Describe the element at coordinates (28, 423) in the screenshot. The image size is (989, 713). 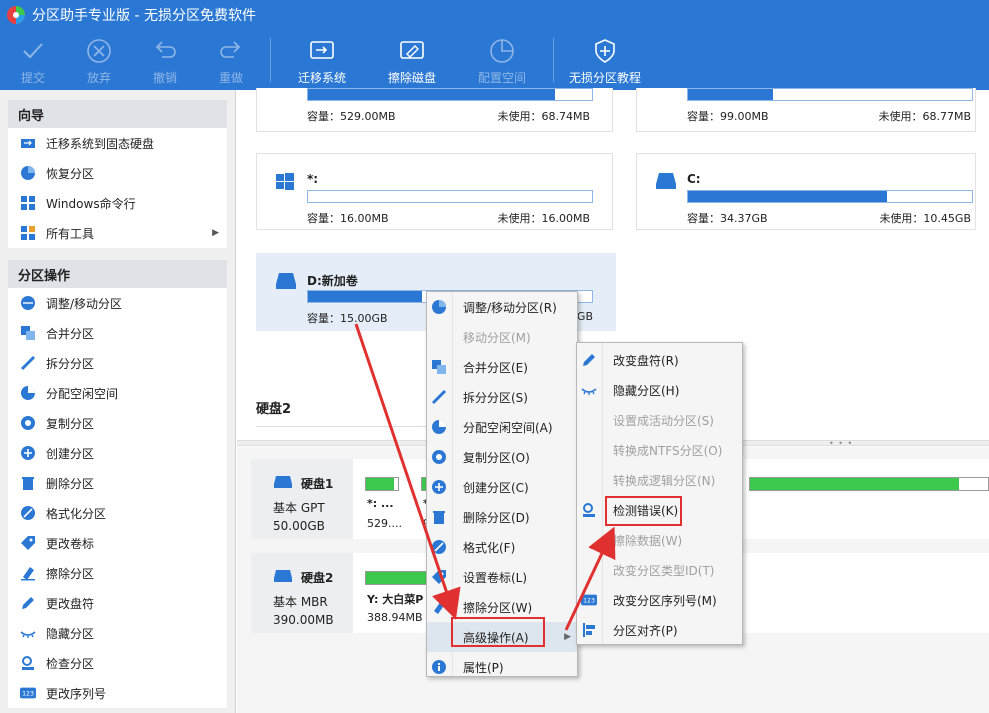
I see `copy-partition-icon` at that location.